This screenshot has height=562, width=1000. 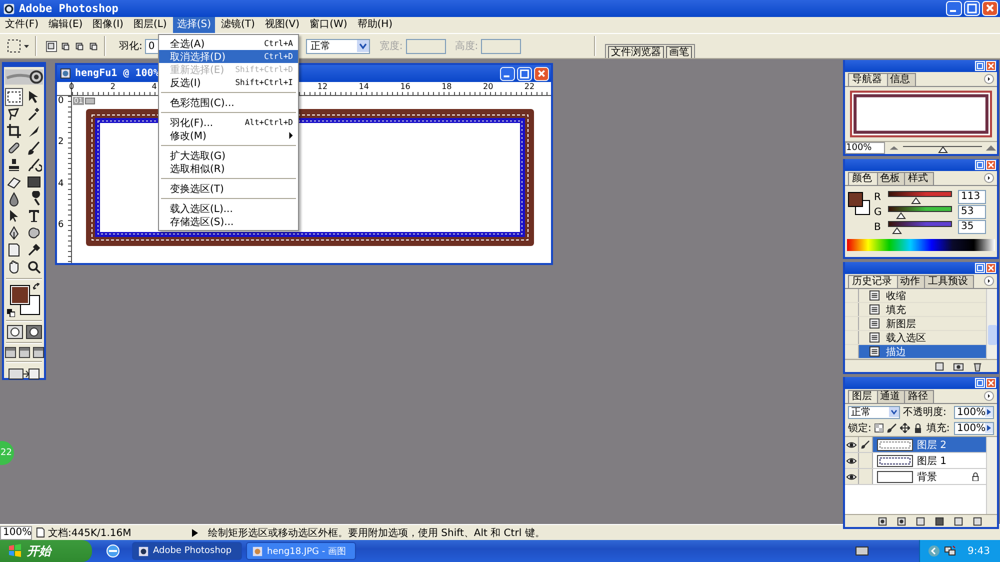 What do you see at coordinates (25, 300) in the screenshot?
I see `color-swatches` at bounding box center [25, 300].